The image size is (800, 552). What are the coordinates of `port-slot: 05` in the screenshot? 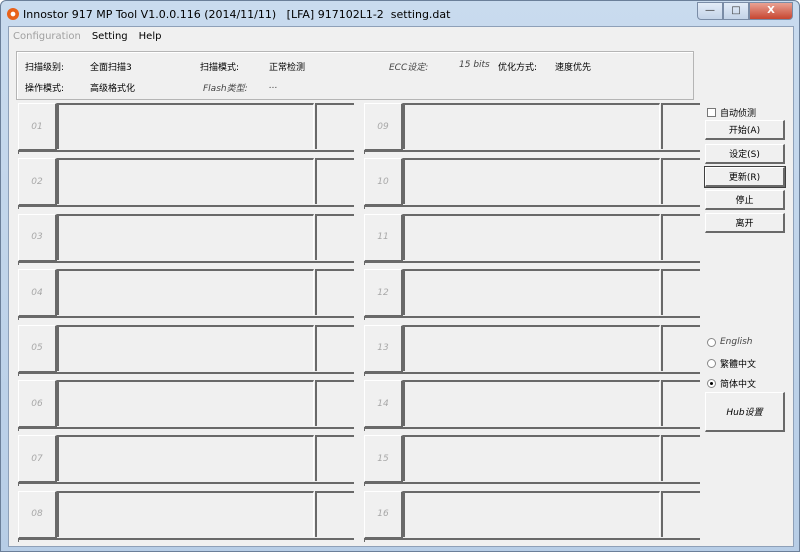 It's located at (186, 350).